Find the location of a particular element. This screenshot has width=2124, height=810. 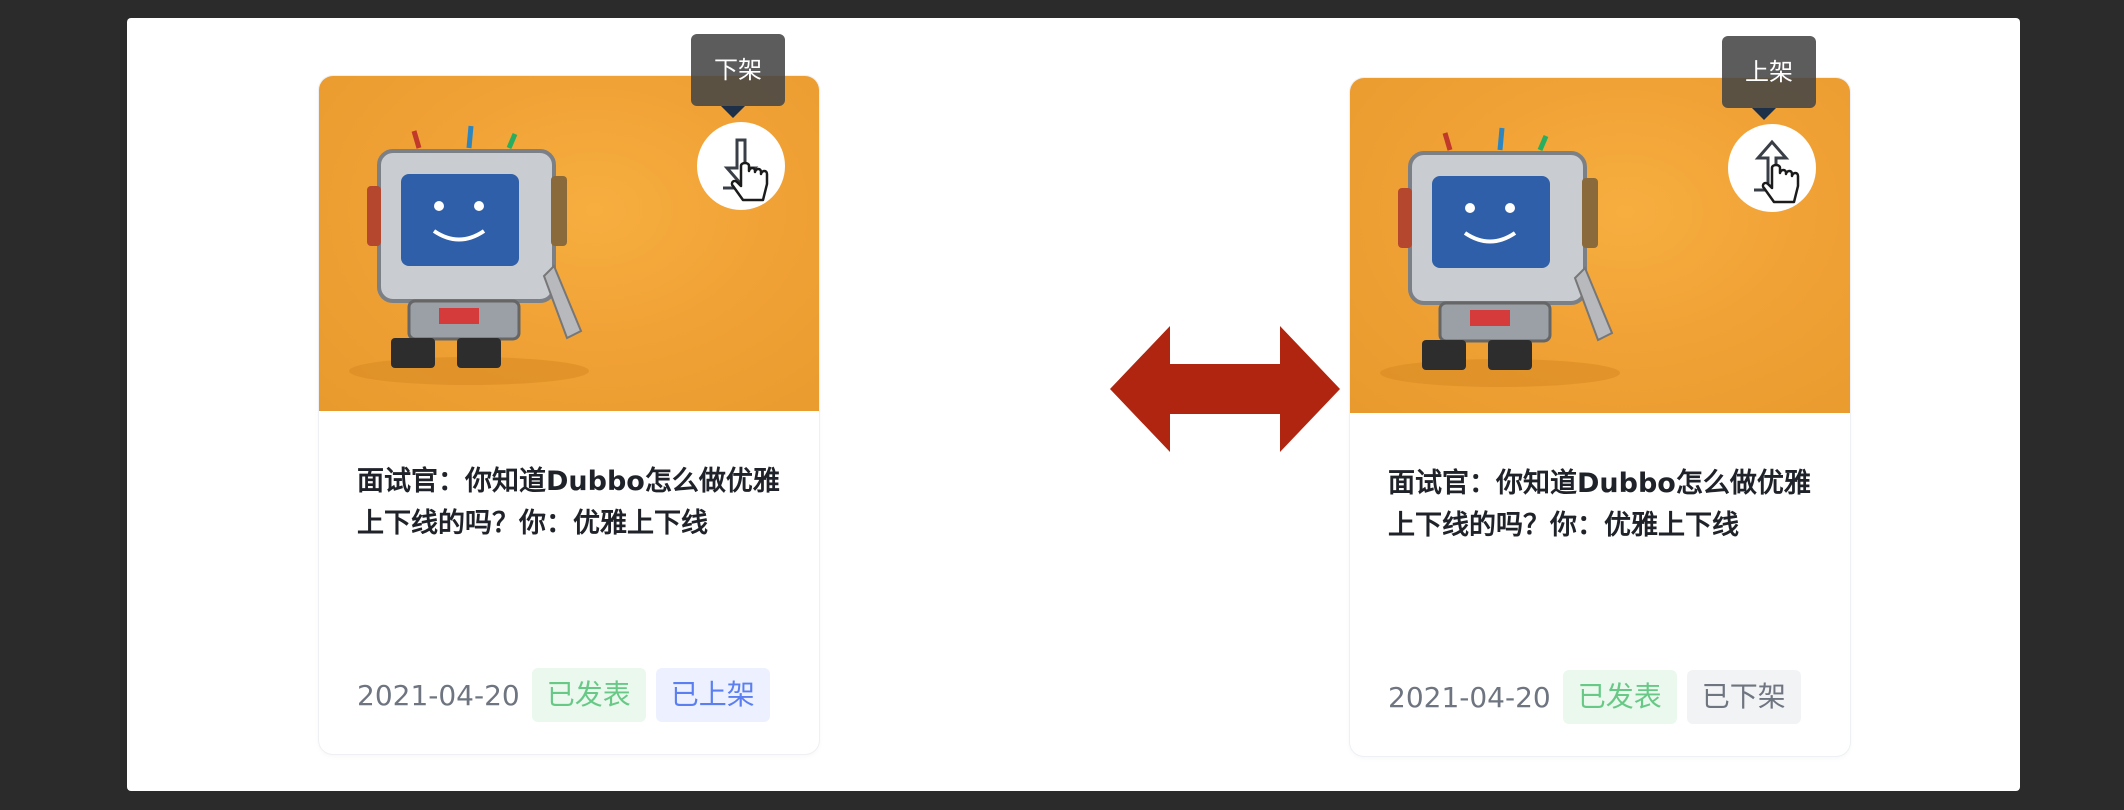

article-meta: 2021-04-20 已发表 已下架 is located at coordinates (1594, 697).